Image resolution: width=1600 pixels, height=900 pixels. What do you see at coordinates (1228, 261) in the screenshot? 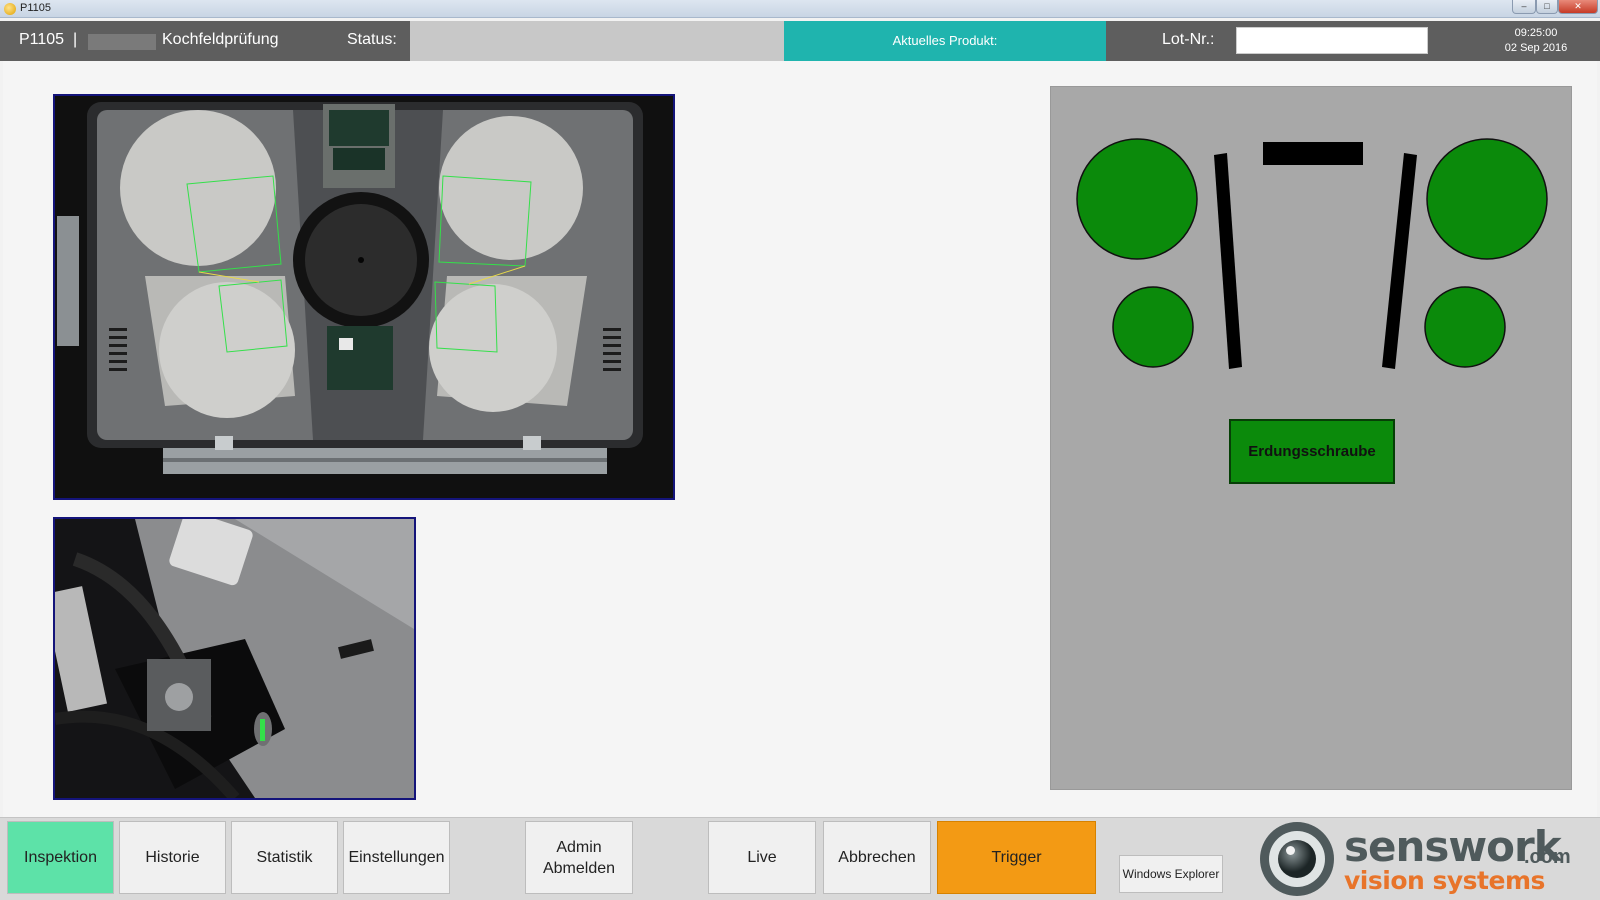
I see `left-bar-indicator` at bounding box center [1228, 261].